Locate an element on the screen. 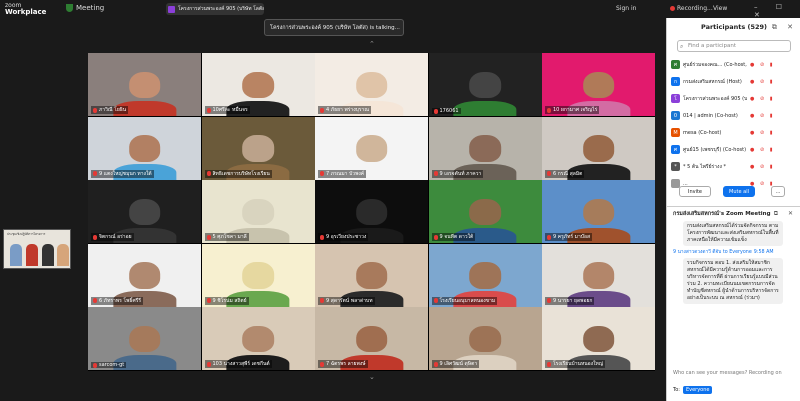 The height and width of the screenshot is (401, 800). video-tile: 6 กรณี สุลมิต is located at coordinates (598, 148).